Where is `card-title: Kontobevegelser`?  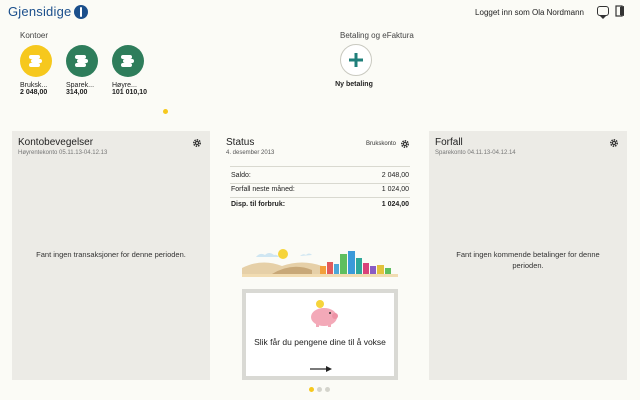 card-title: Kontobevegelser is located at coordinates (56, 142).